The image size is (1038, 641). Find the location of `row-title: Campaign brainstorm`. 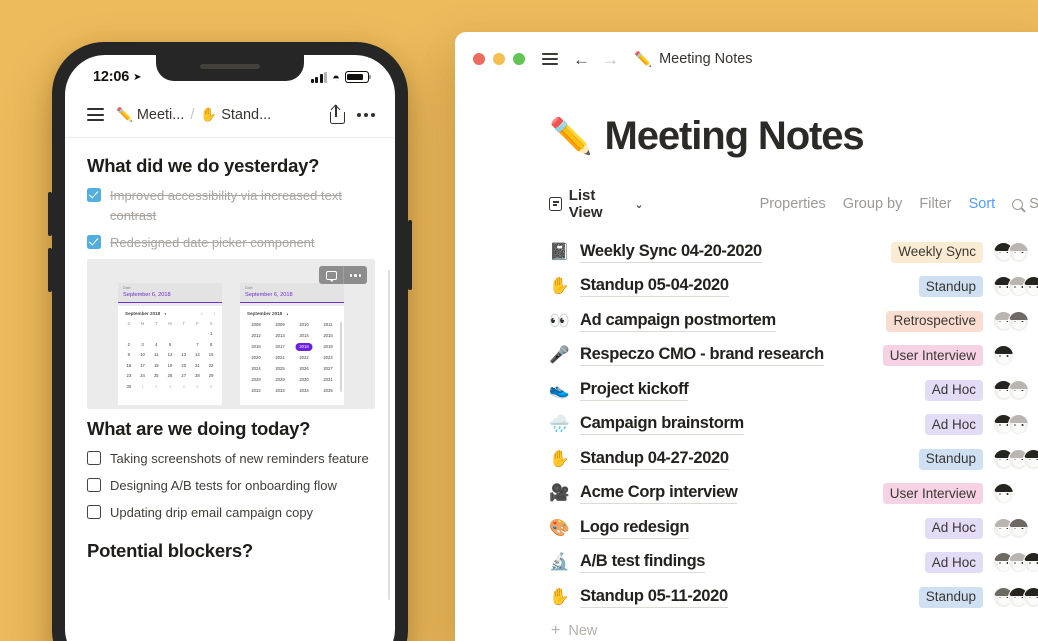

row-title: Campaign brainstorm is located at coordinates (662, 425).